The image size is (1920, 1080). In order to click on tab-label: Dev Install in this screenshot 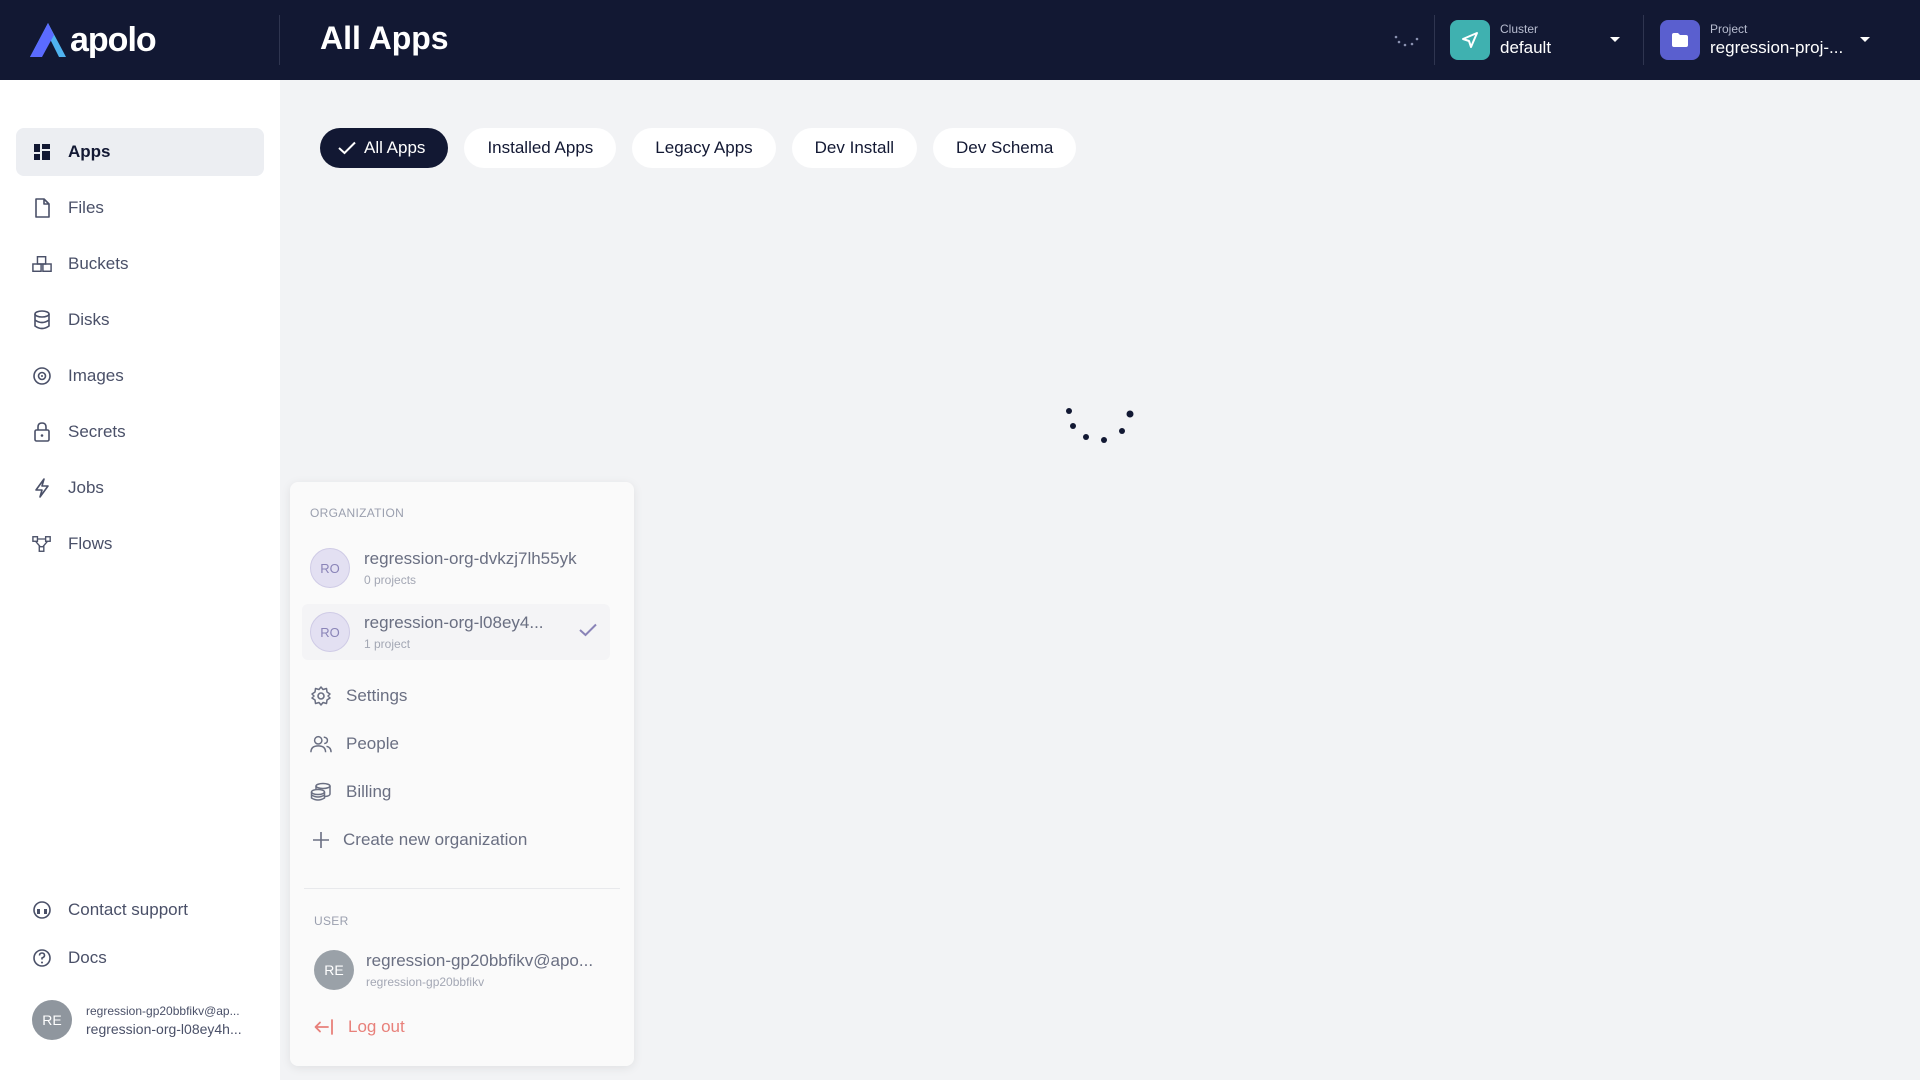, I will do `click(854, 147)`.